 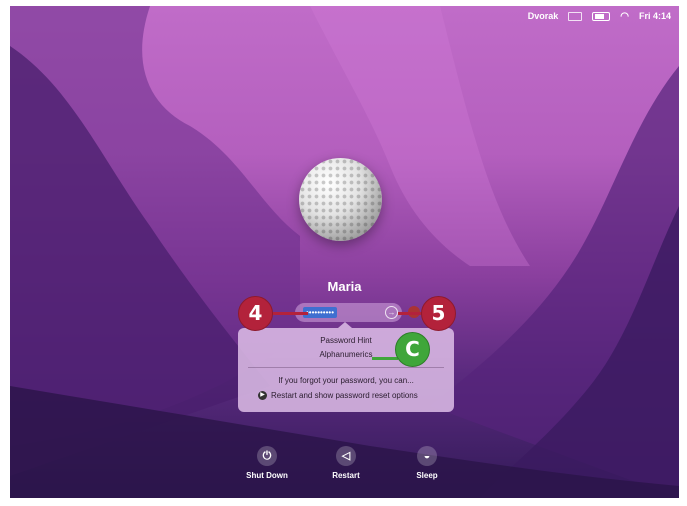 I want to click on password-masked-text: ••••••••••, so click(x=320, y=312).